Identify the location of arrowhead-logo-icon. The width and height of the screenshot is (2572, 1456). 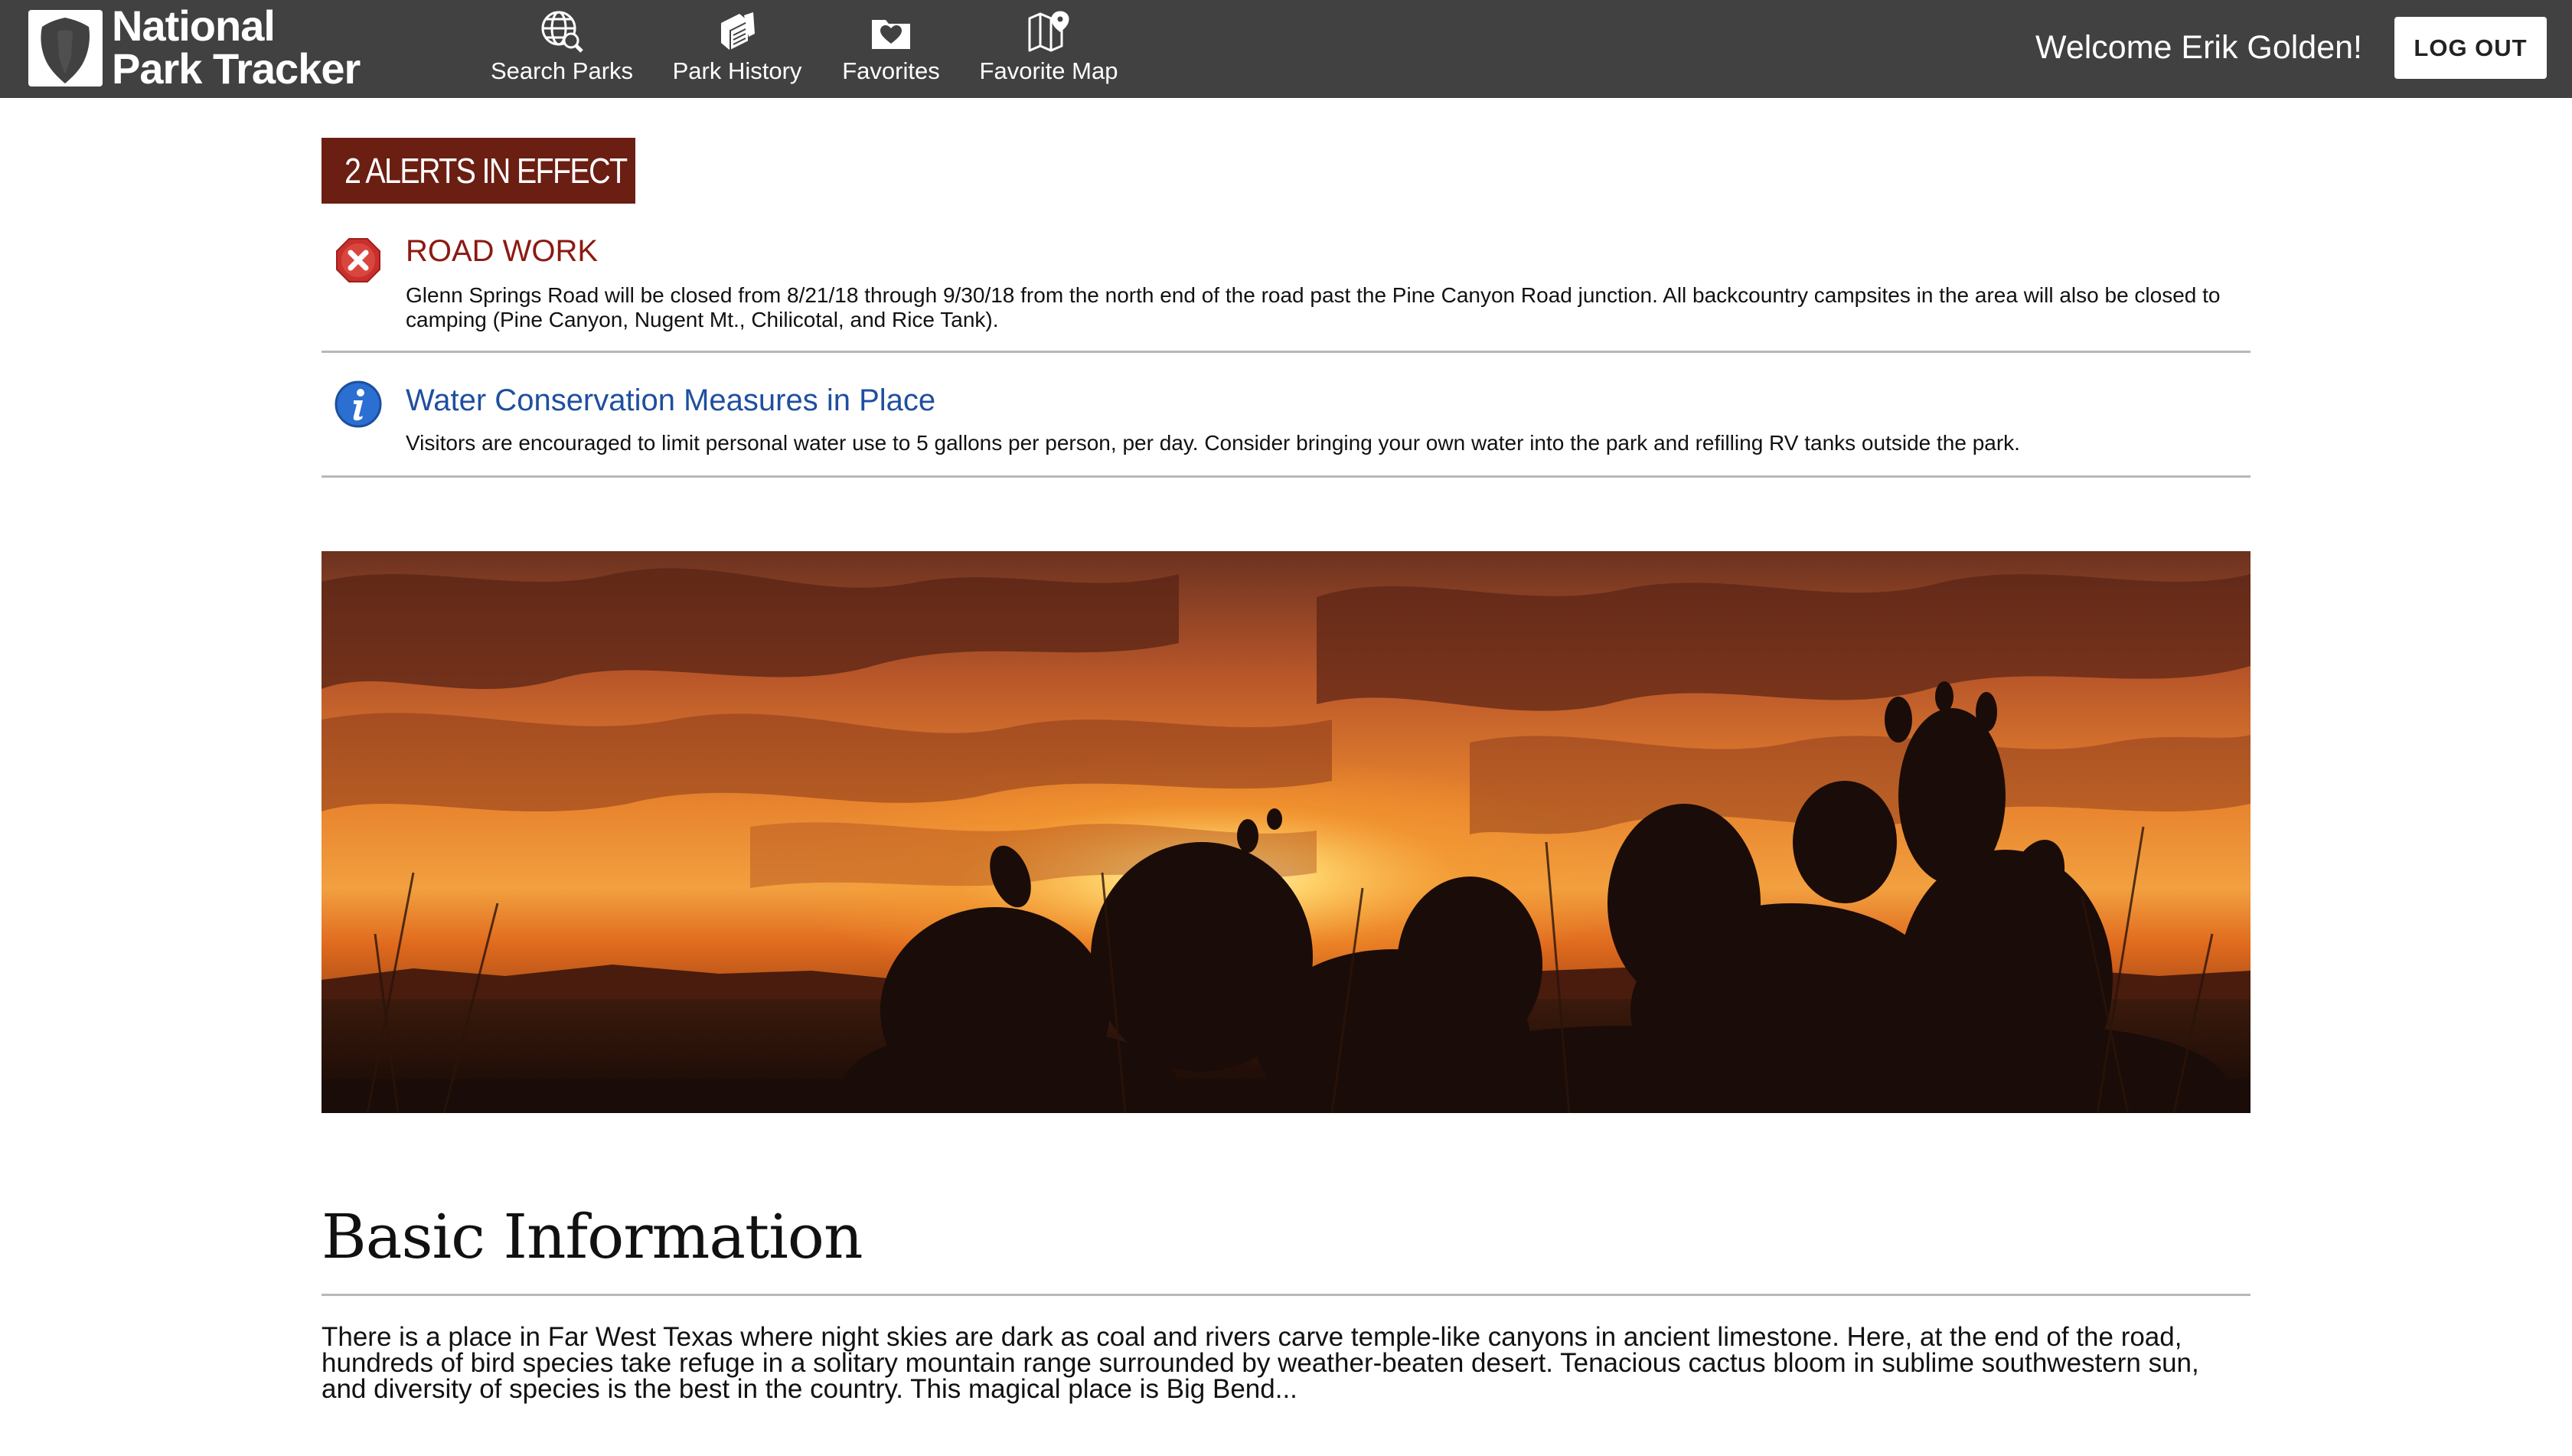
(65, 48).